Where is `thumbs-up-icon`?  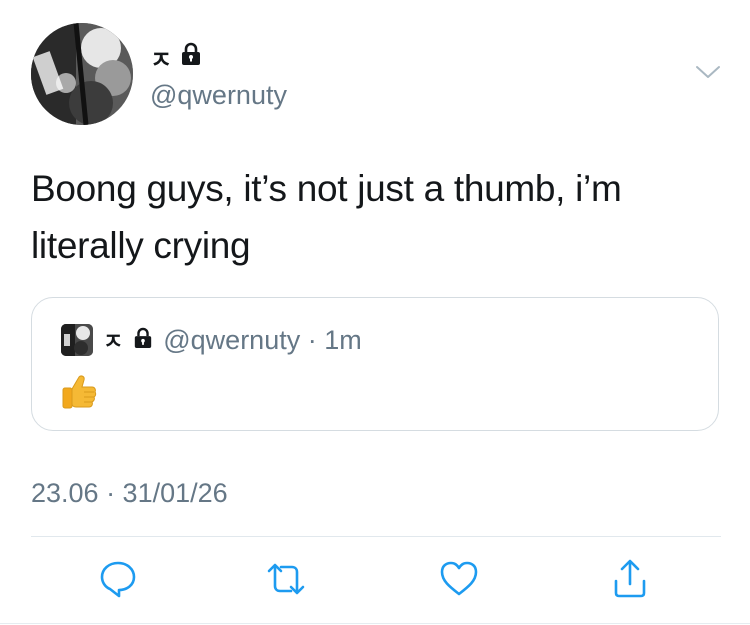
thumbs-up-icon is located at coordinates (79, 392).